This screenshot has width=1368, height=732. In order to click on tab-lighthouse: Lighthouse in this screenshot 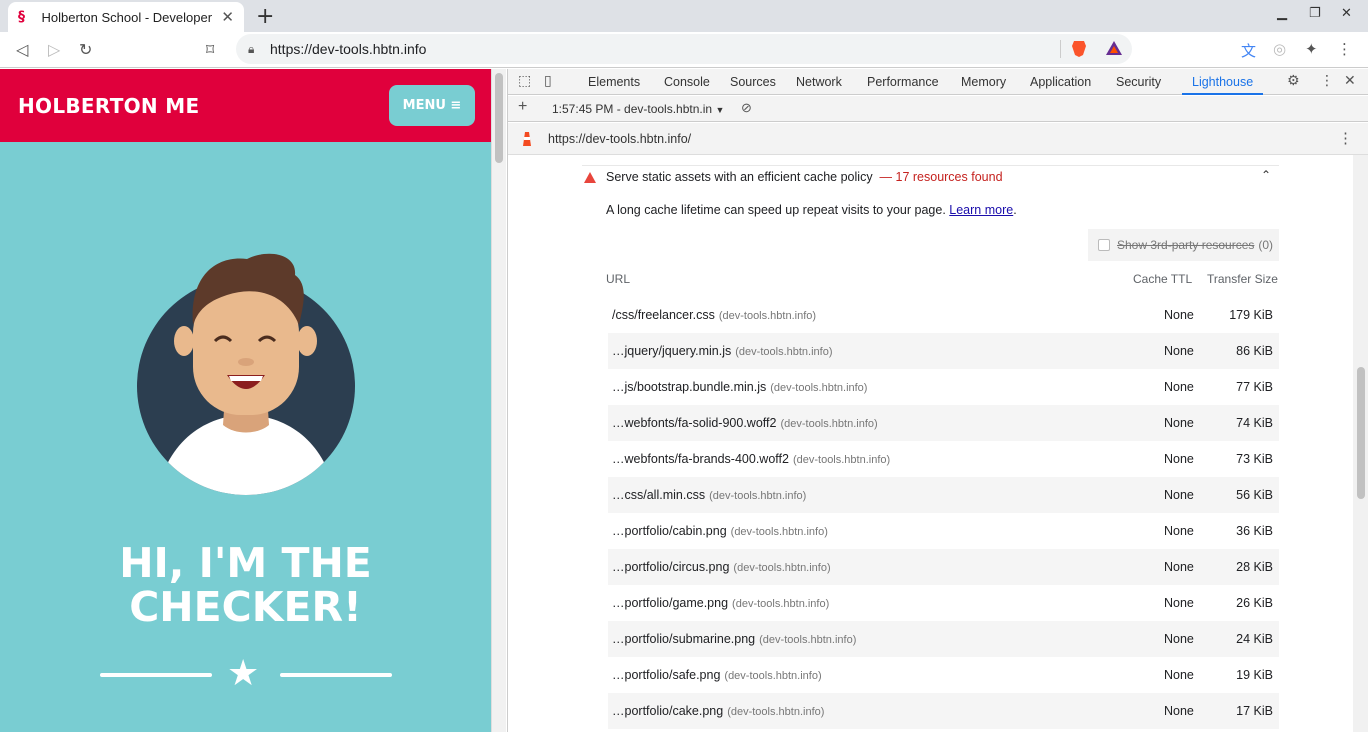, I will do `click(1223, 82)`.